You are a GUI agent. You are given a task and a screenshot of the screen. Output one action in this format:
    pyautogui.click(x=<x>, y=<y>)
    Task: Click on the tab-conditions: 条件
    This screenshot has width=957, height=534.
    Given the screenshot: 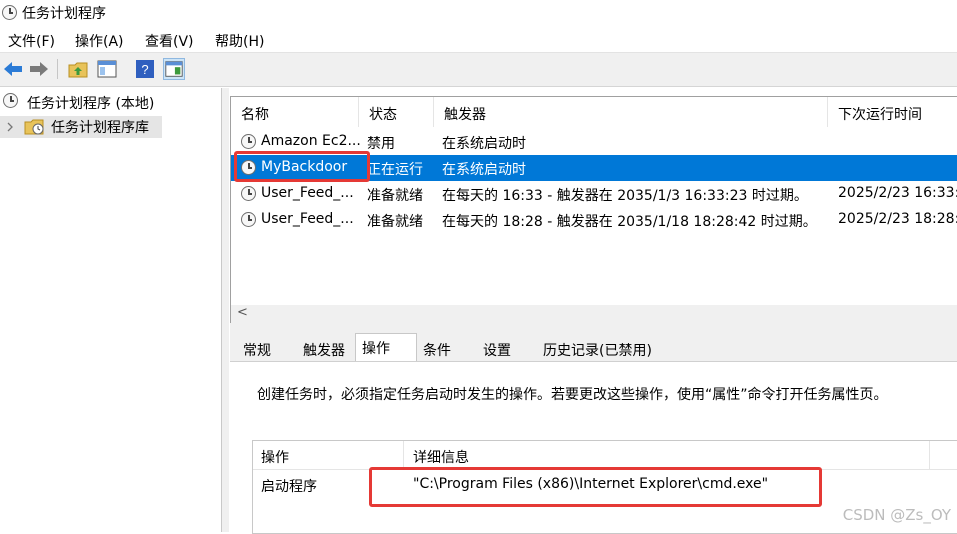 What is the action you would take?
    pyautogui.click(x=437, y=350)
    